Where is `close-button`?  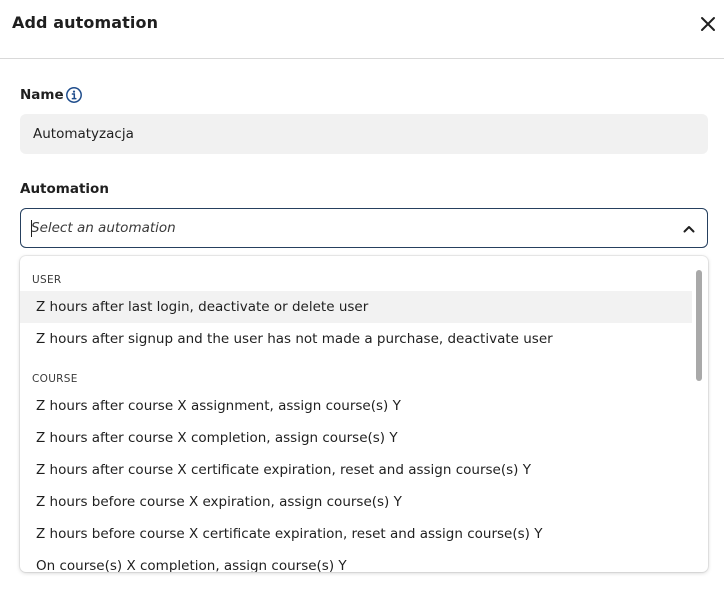 close-button is located at coordinates (708, 24).